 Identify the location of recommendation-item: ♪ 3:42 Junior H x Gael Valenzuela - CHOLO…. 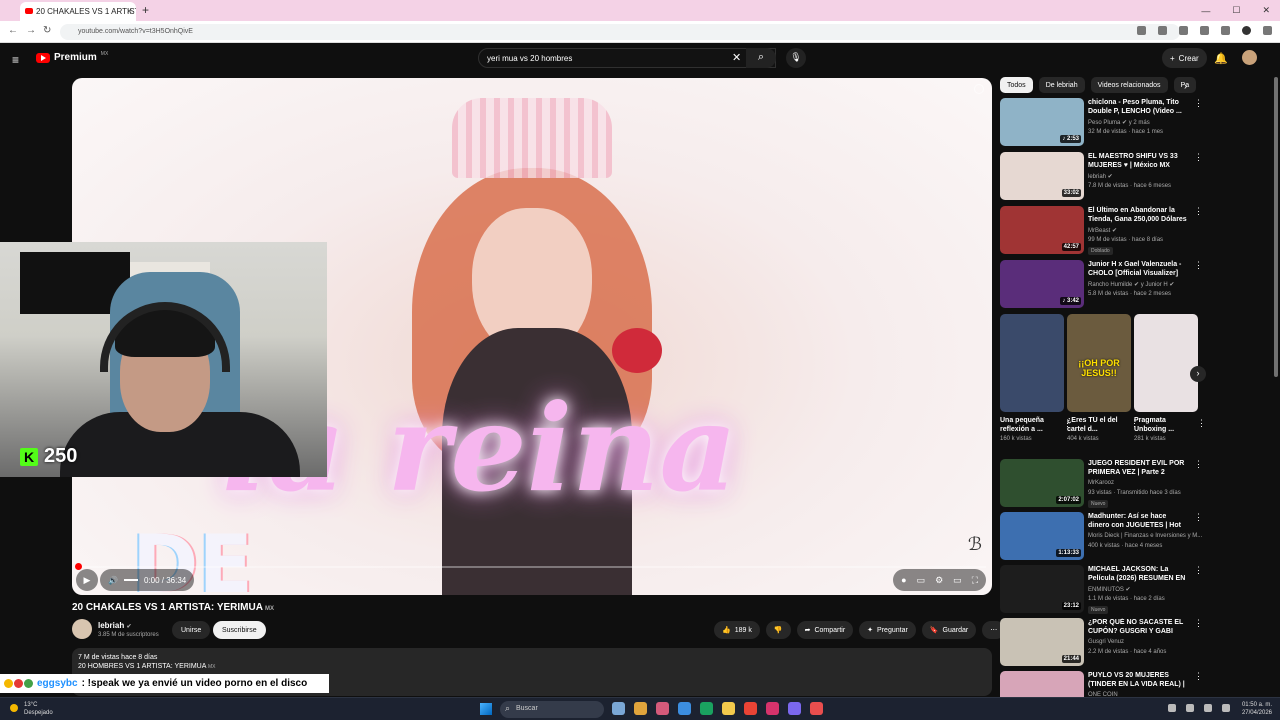
(1101, 284).